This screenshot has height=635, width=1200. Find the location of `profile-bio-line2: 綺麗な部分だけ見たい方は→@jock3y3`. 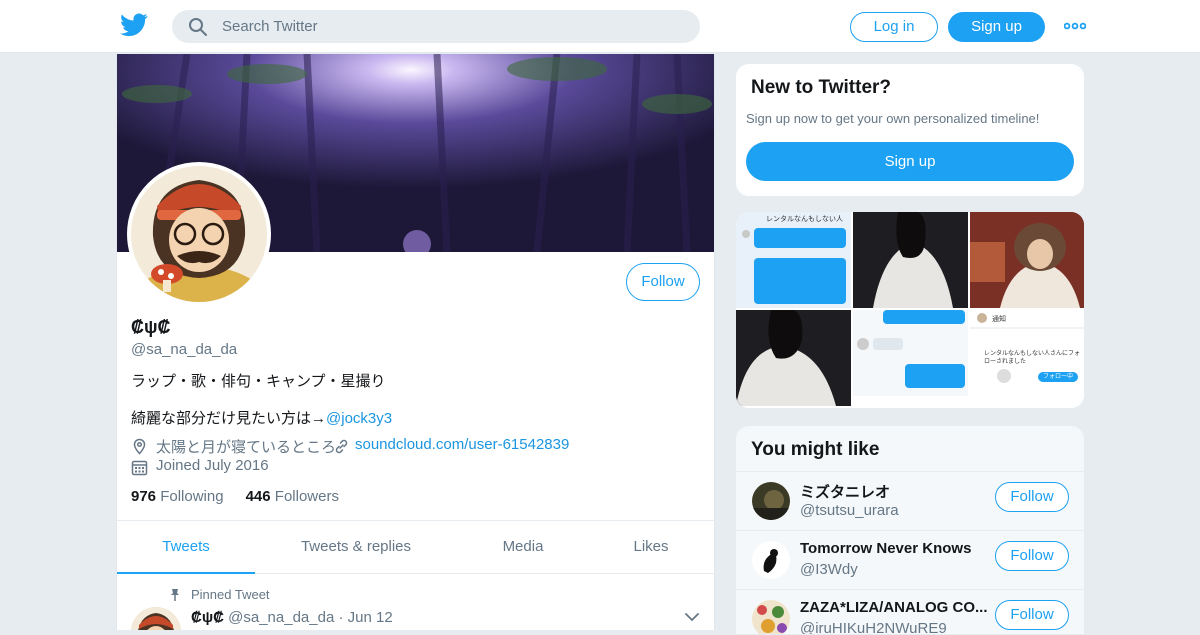

profile-bio-line2: 綺麗な部分だけ見たい方は→@jock3y3 is located at coordinates (261, 417).